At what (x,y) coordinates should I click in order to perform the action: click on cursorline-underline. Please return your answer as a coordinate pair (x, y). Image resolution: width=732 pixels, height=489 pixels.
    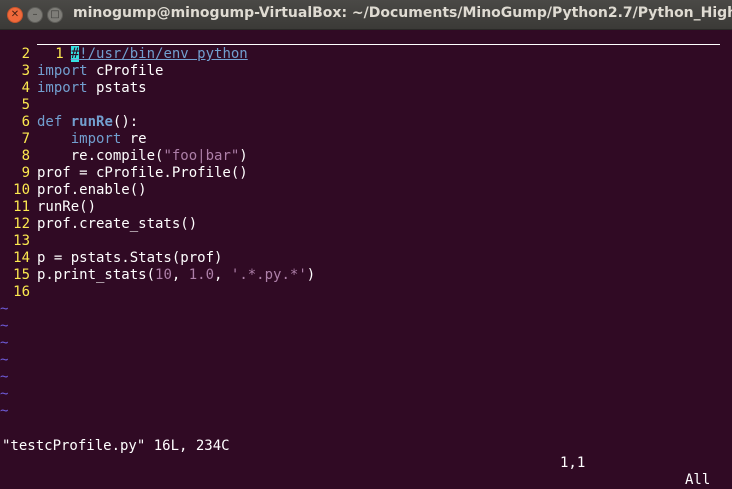
    Looking at the image, I should click on (378, 44).